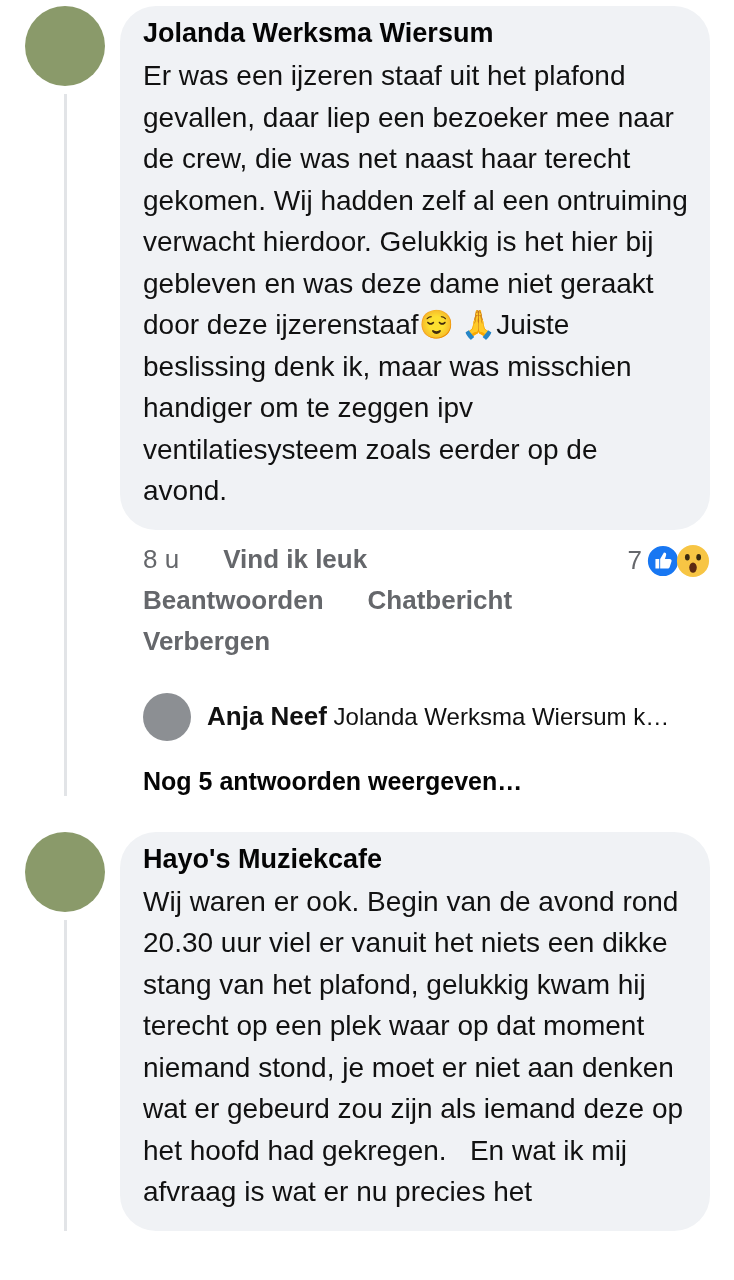  Describe the element at coordinates (295, 559) in the screenshot. I see `action-link: Vind ik leuk` at that location.